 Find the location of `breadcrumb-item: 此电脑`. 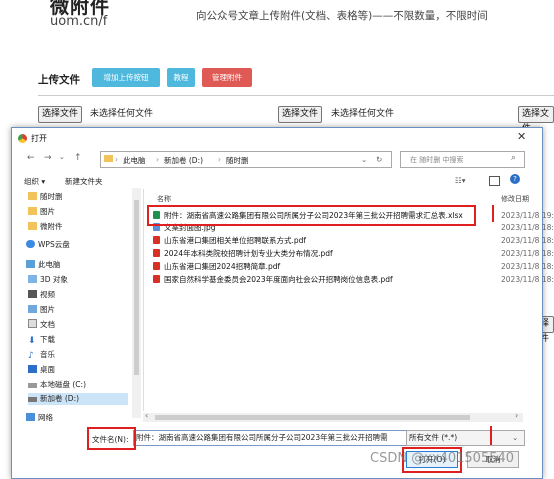

breadcrumb-item: 此电脑 is located at coordinates (134, 160).